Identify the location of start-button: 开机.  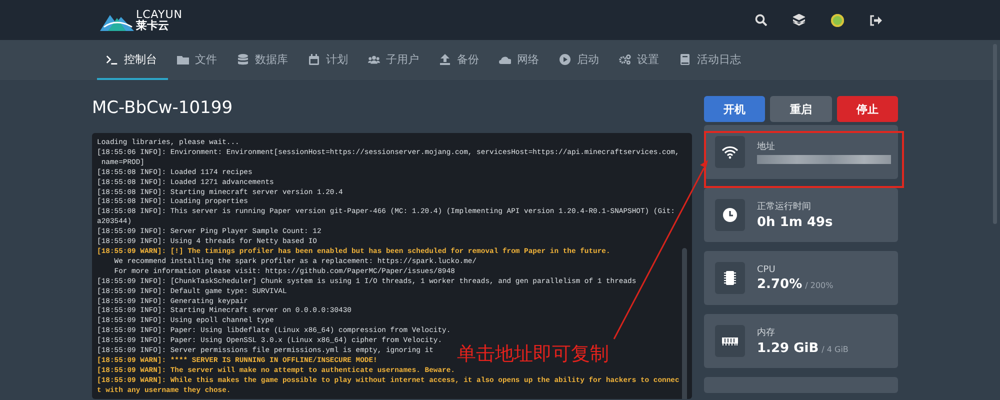
(735, 109).